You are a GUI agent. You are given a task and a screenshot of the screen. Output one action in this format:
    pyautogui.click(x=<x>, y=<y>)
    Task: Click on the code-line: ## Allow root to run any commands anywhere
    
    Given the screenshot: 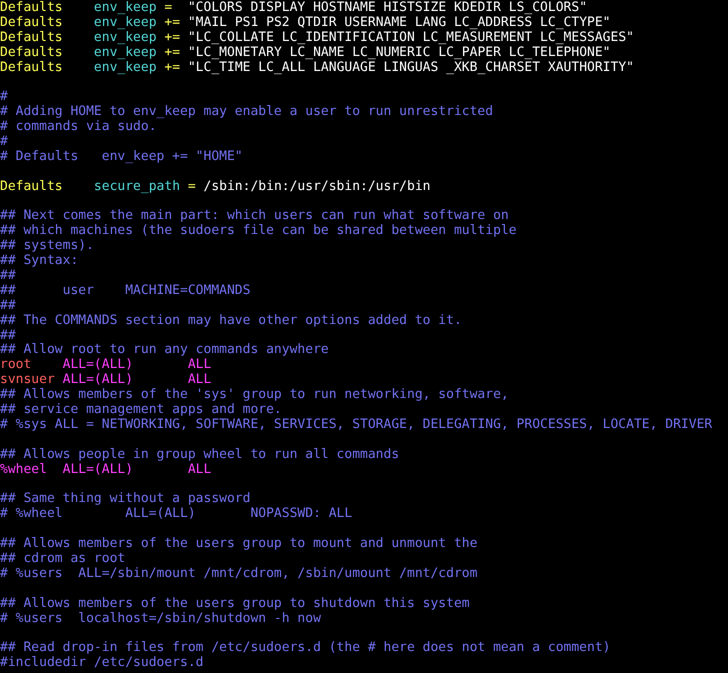 What is the action you would take?
    pyautogui.click(x=164, y=350)
    